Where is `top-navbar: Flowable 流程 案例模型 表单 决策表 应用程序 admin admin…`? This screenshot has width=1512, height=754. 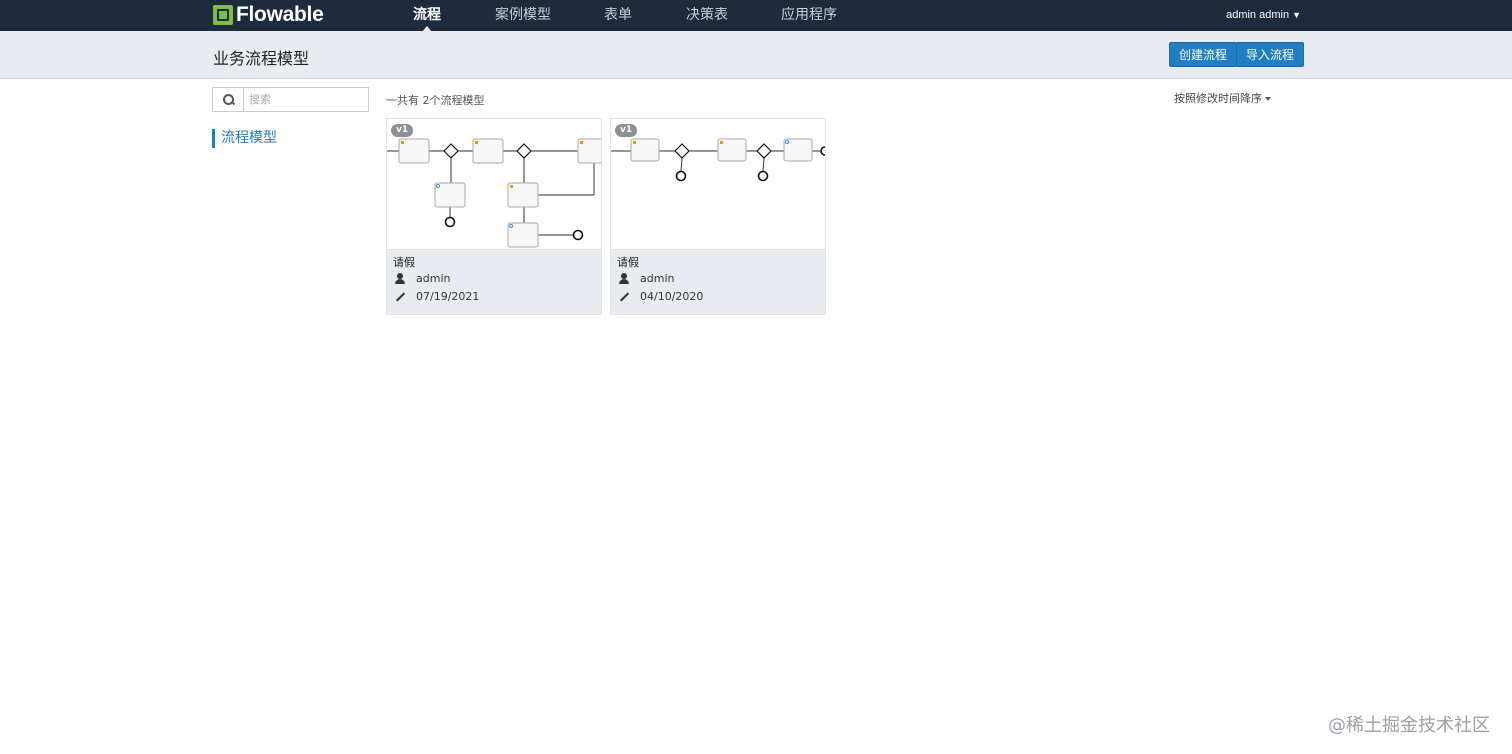 top-navbar: Flowable 流程 案例模型 表单 决策表 应用程序 admin admin… is located at coordinates (756, 16).